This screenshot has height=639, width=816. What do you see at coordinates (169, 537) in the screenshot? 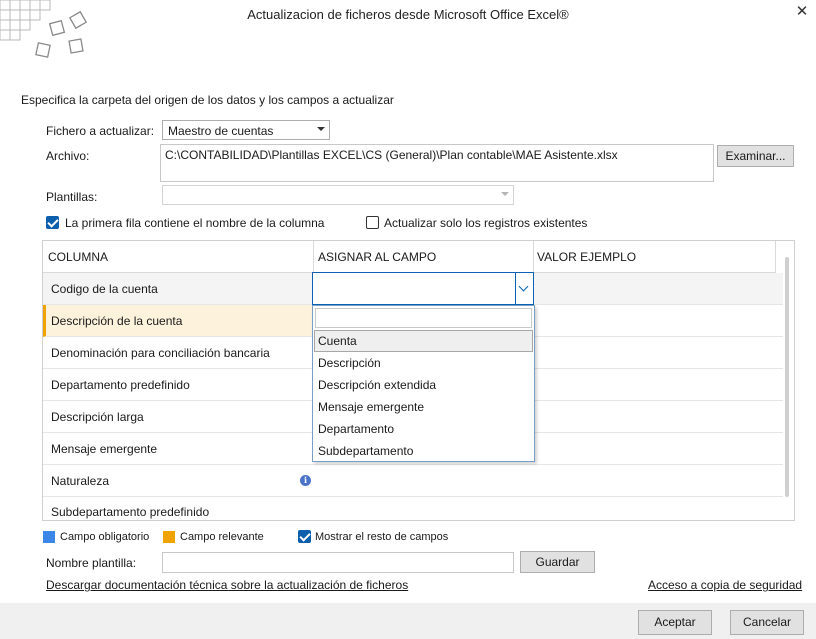
I see `relevante-swatch` at bounding box center [169, 537].